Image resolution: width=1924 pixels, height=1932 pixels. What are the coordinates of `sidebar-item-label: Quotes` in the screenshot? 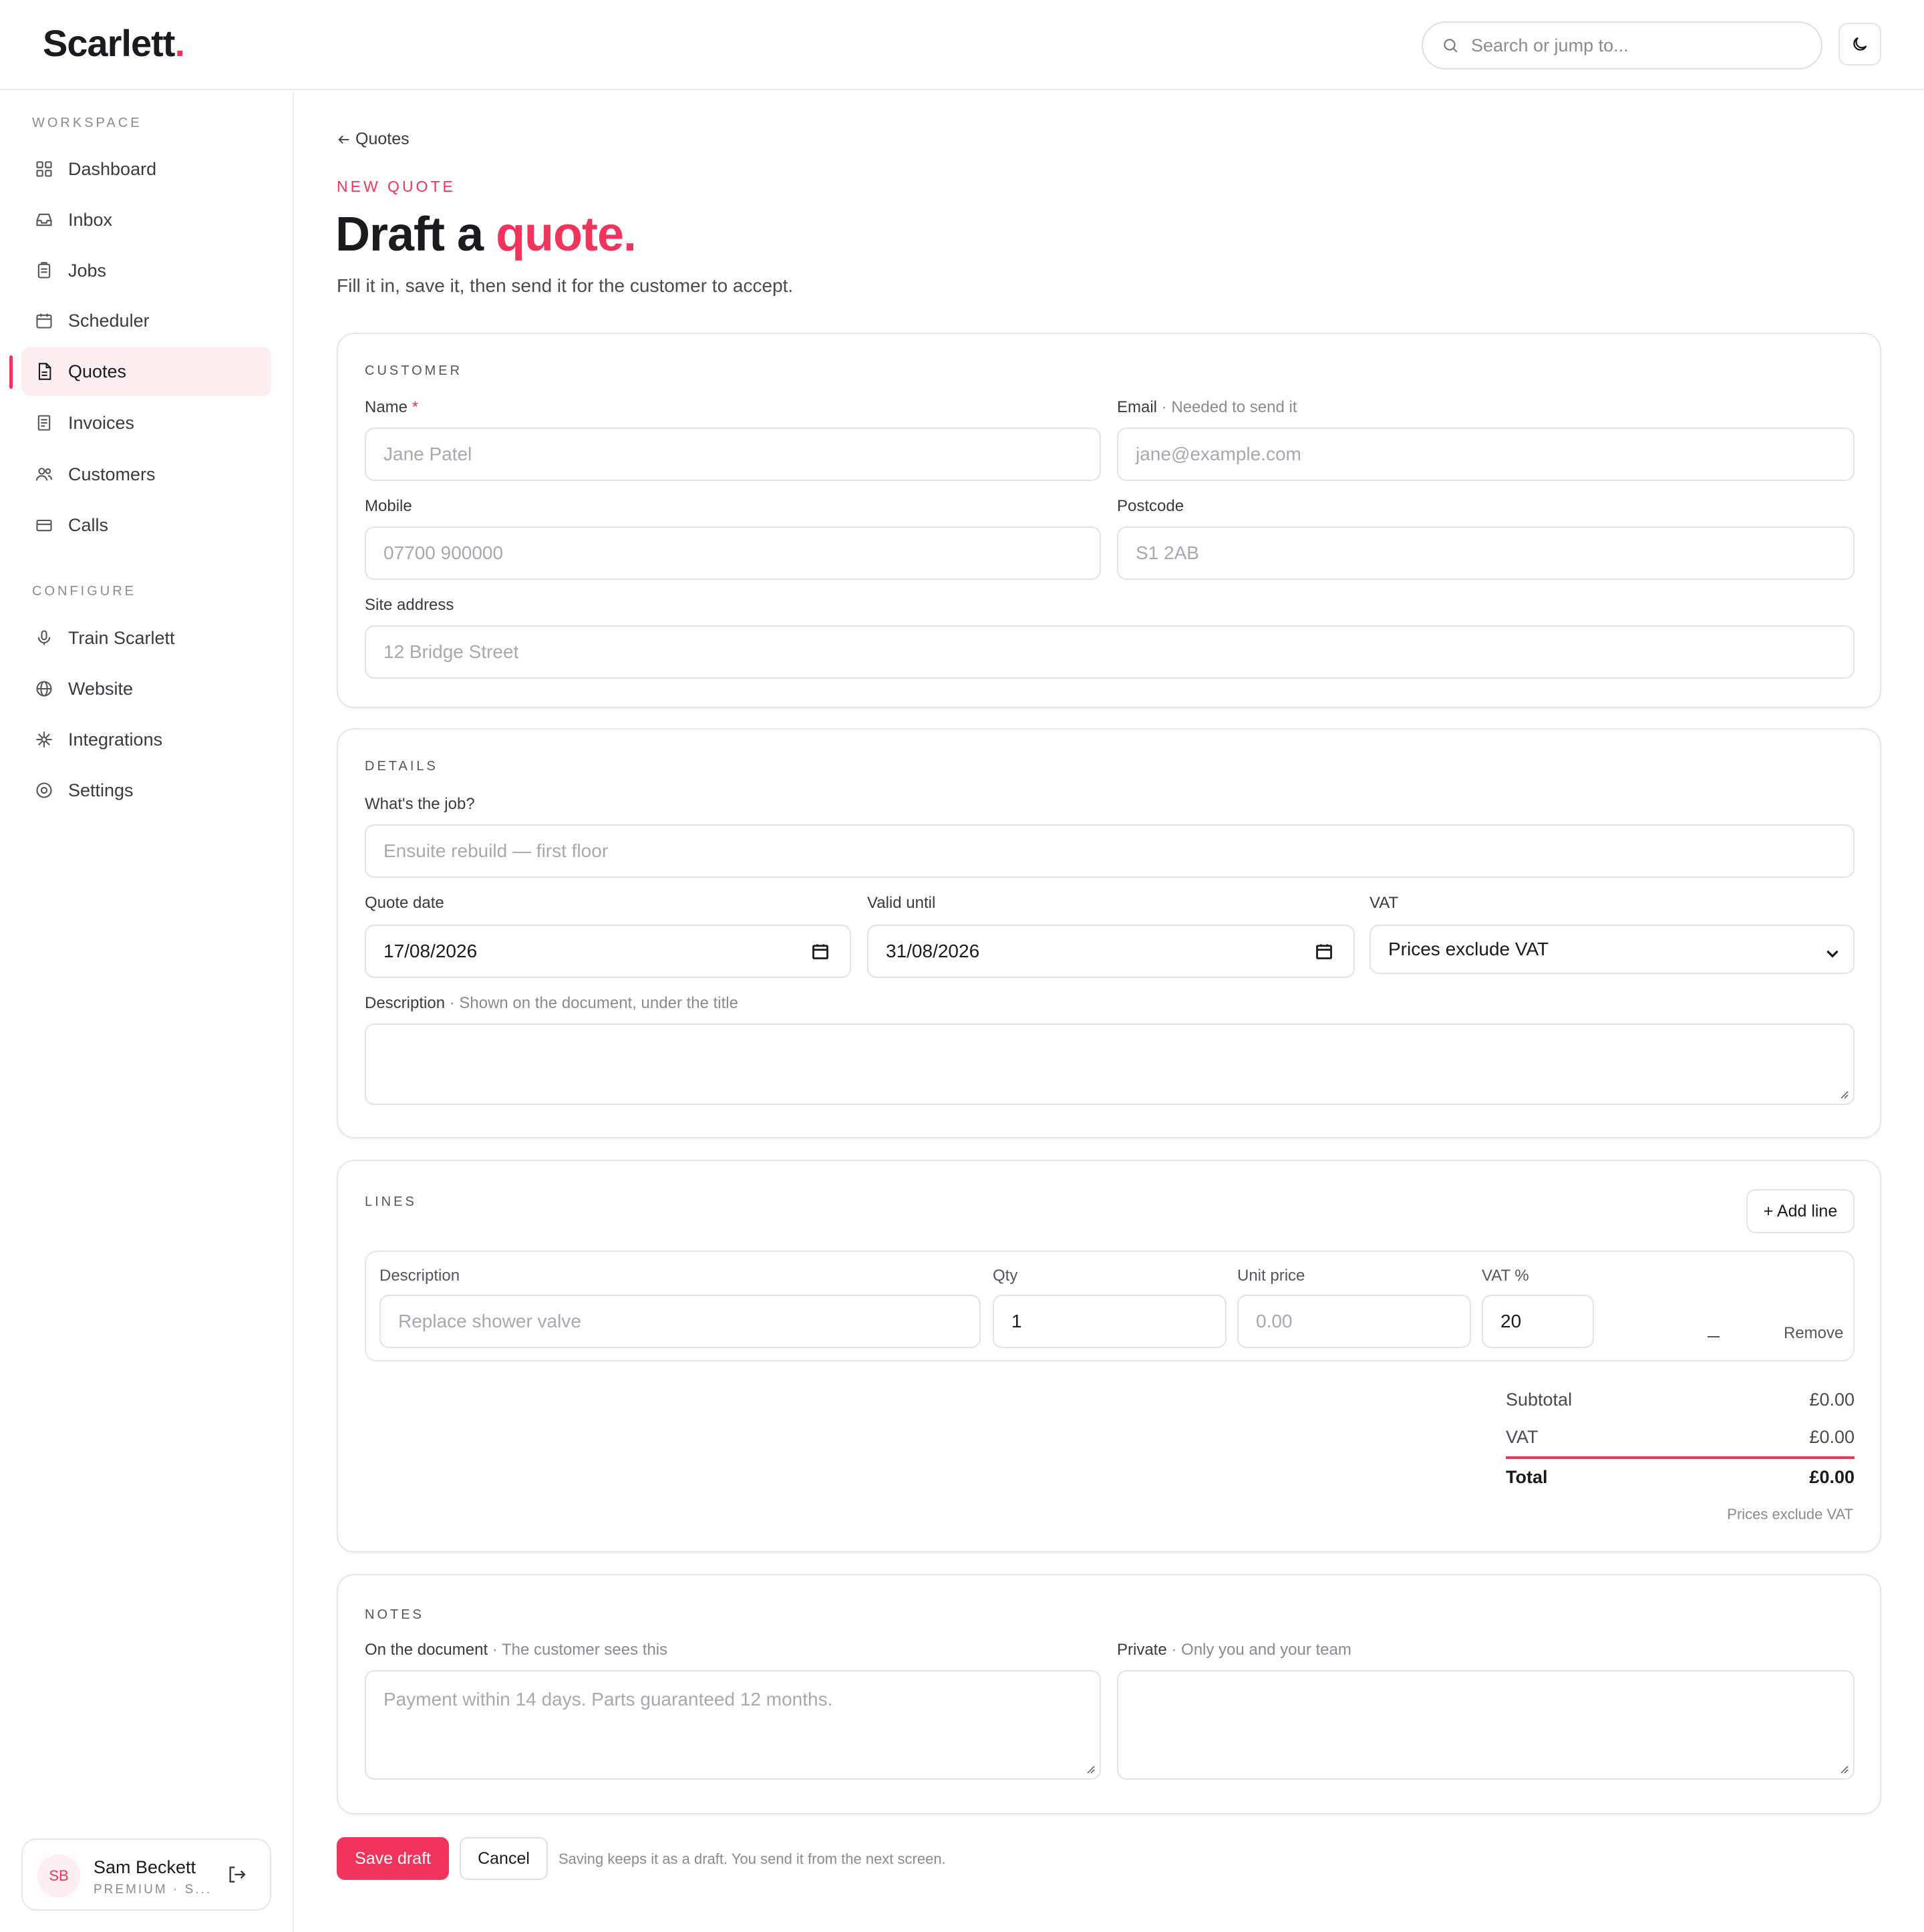 It's located at (97, 371).